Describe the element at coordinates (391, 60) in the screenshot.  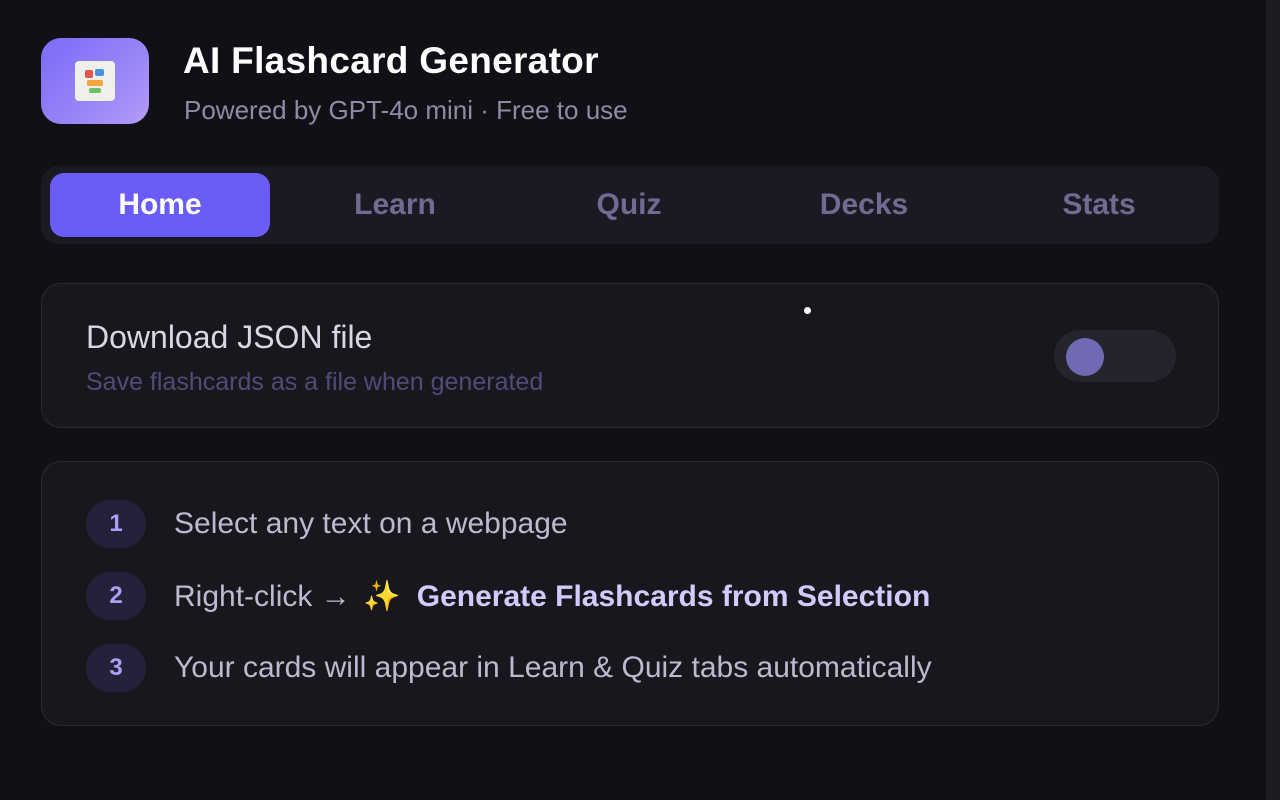
I see `app-title: AI Flashcard Generator` at that location.